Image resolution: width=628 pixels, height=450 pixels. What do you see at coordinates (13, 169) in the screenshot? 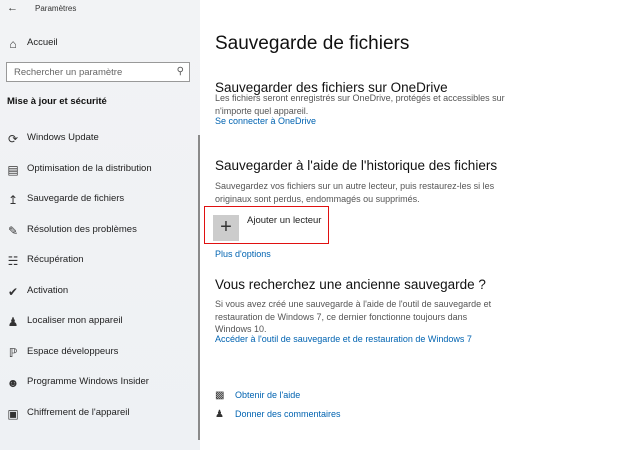
I see `delivery-icon: ▤` at bounding box center [13, 169].